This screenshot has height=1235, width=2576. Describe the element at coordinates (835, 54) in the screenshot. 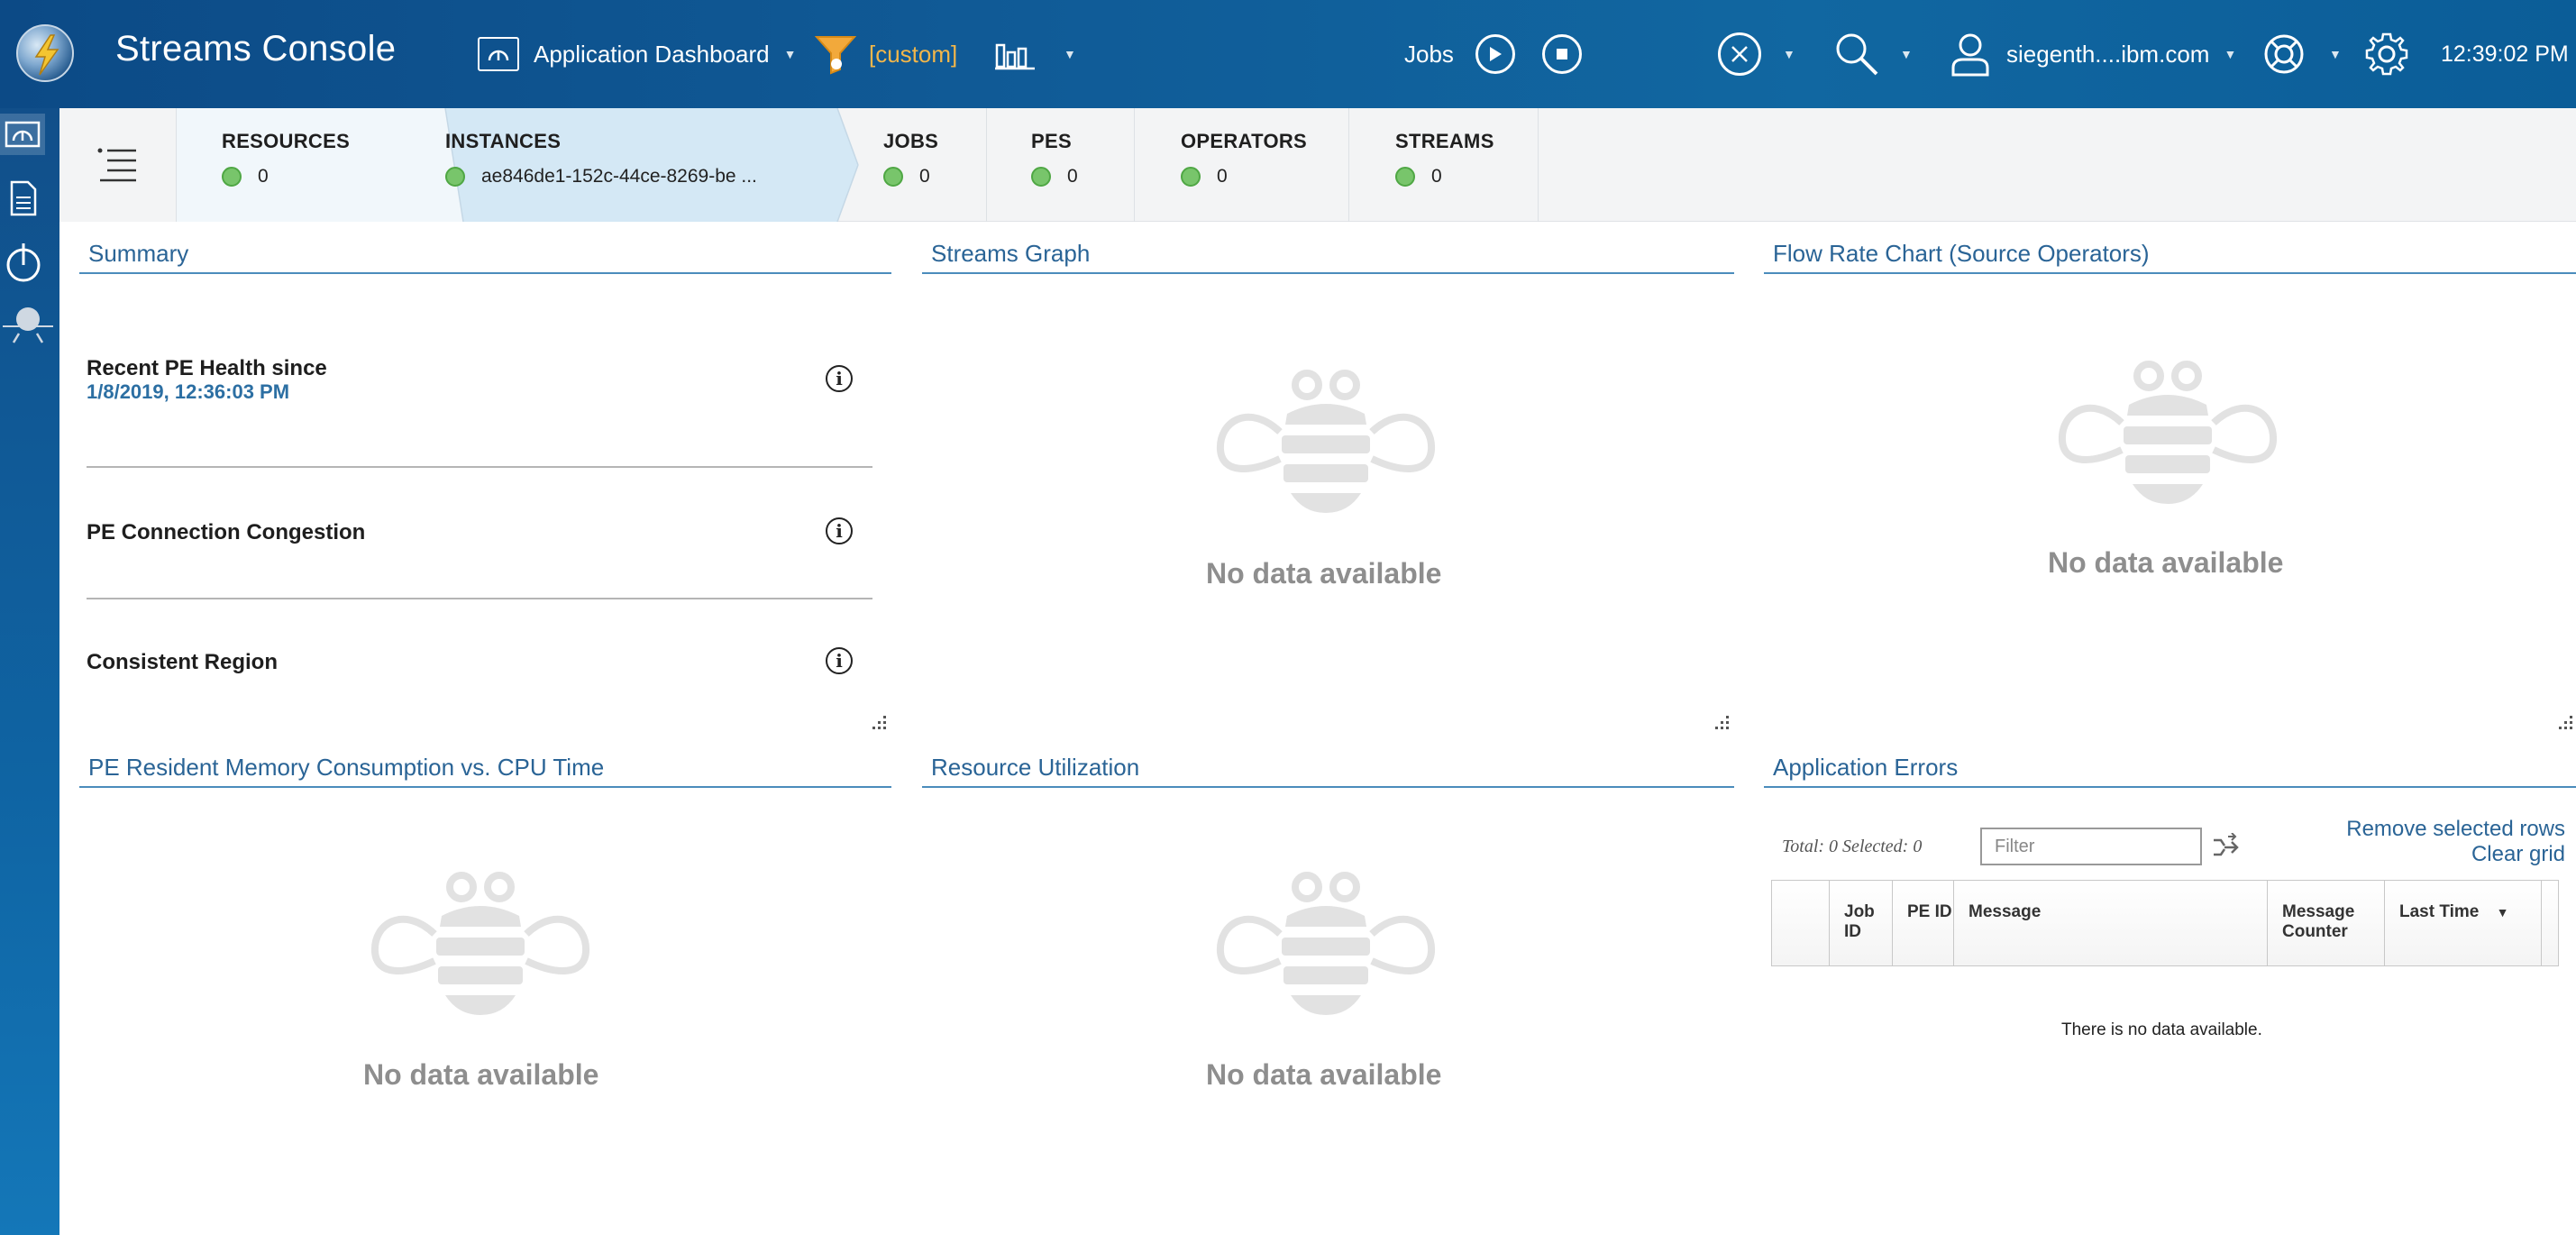

I see `filter-funnel-icon` at that location.